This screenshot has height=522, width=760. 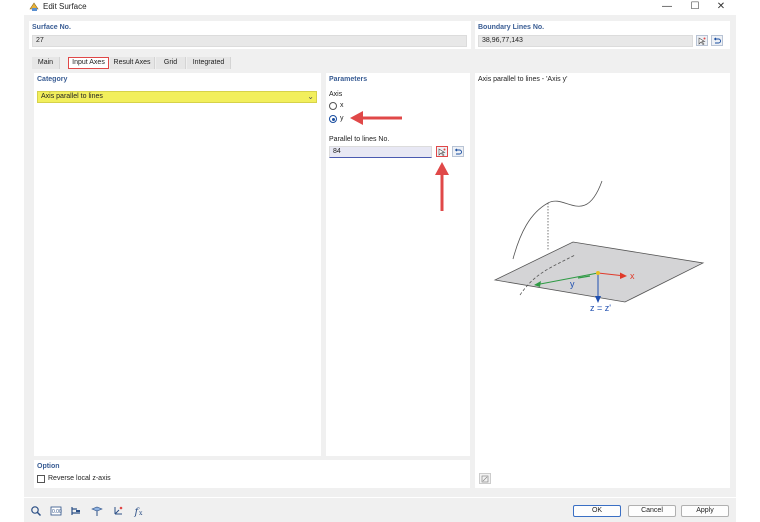 I want to click on x-axis-label: x, so click(x=632, y=276).